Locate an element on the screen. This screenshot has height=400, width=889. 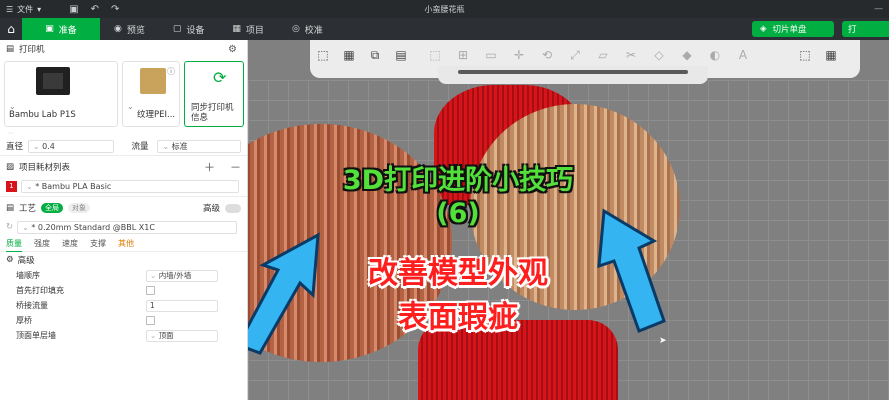
filament-section-header: ▨ 项目耗材列表 ＋ － is located at coordinates (123, 167).